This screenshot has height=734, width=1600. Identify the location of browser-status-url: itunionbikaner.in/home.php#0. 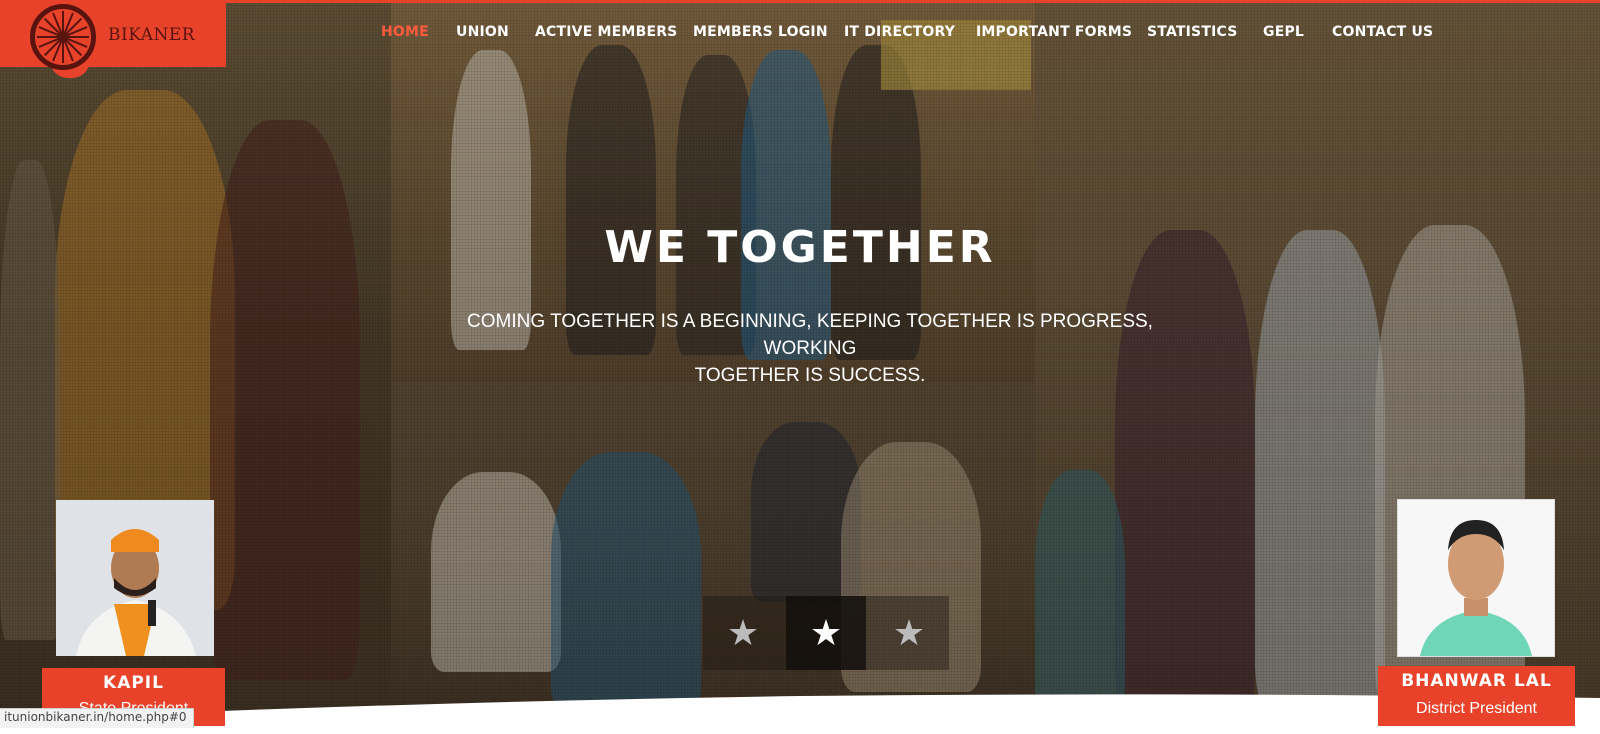
(97, 718).